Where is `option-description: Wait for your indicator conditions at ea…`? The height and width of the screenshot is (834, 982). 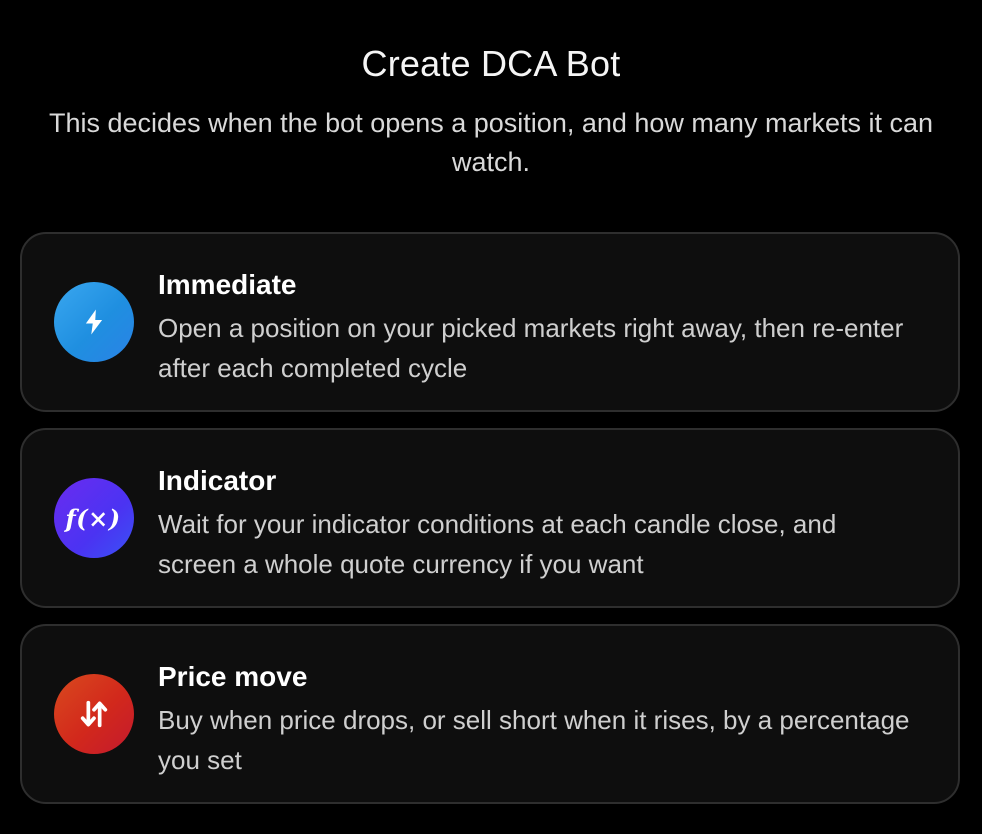
option-description: Wait for your indicator conditions at ea… is located at coordinates (497, 544).